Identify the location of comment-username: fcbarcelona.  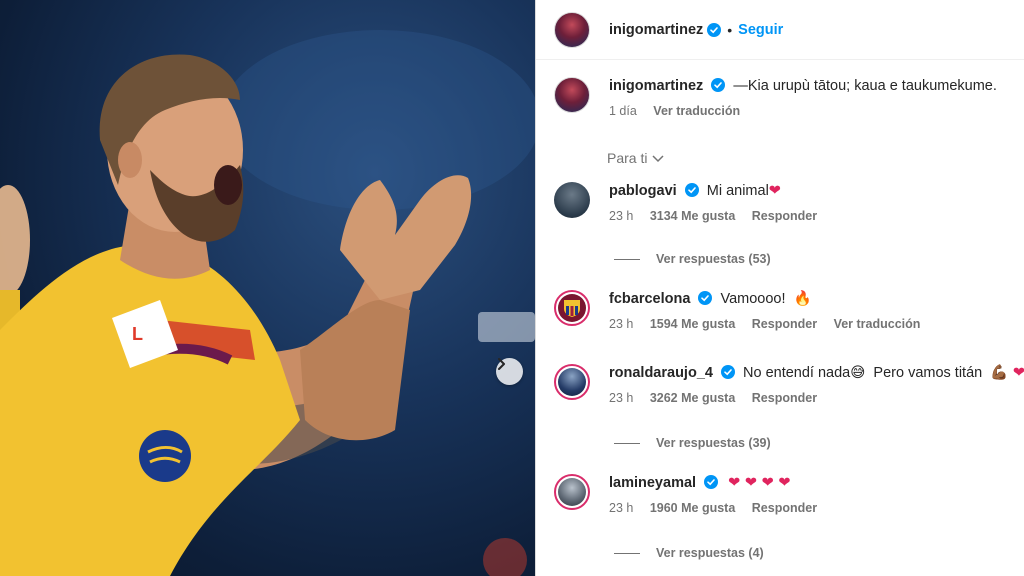
(649, 299).